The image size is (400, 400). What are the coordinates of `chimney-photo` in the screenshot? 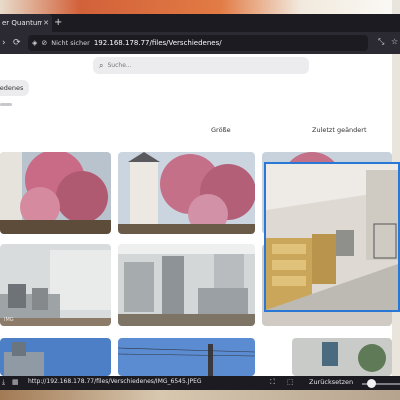 It's located at (186, 357).